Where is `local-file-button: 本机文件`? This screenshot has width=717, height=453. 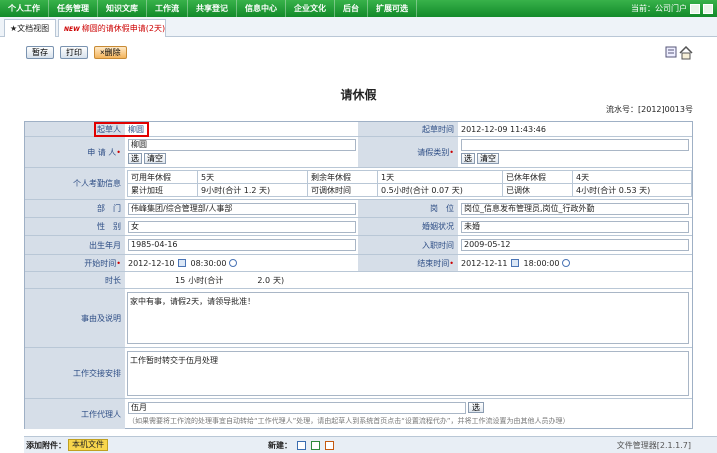 local-file-button: 本机文件 is located at coordinates (88, 445).